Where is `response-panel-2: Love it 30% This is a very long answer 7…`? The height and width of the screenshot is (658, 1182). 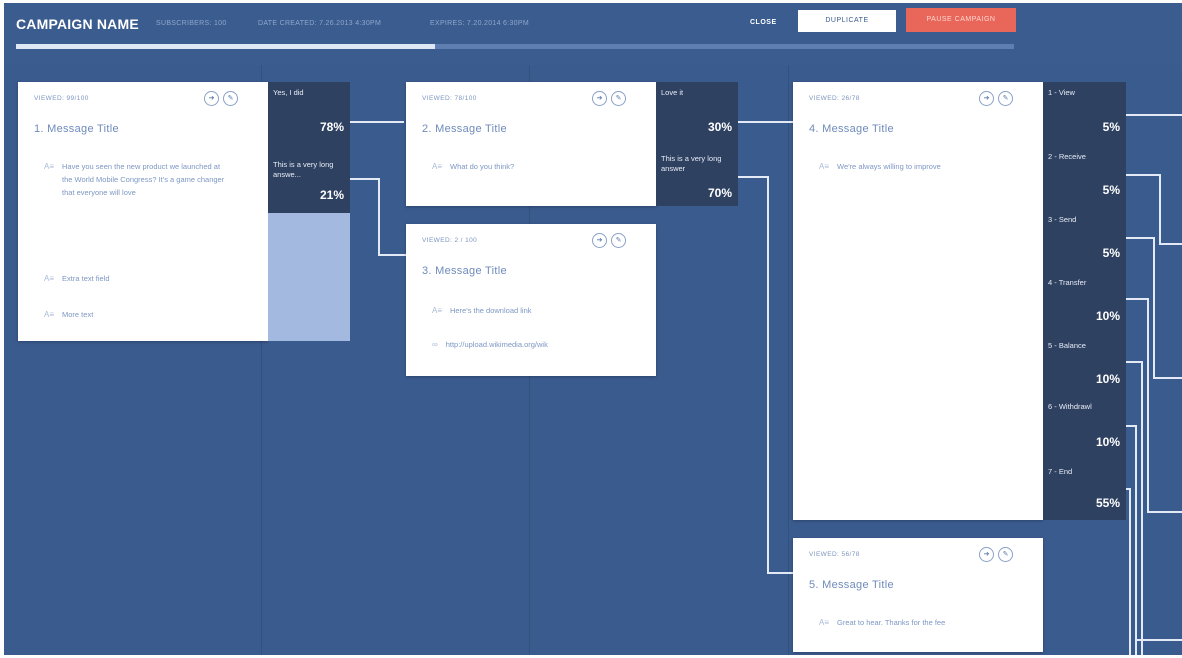 response-panel-2: Love it 30% This is a very long answer 7… is located at coordinates (697, 144).